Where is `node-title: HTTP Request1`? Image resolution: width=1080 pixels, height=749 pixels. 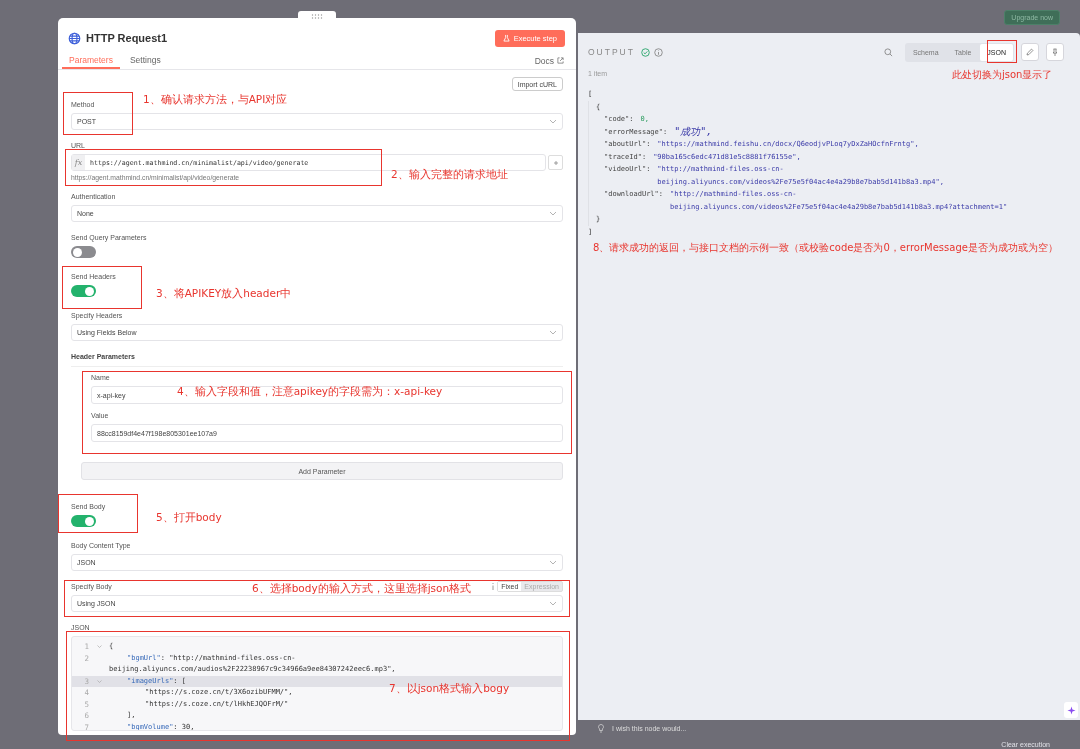
node-title: HTTP Request1 is located at coordinates (127, 38).